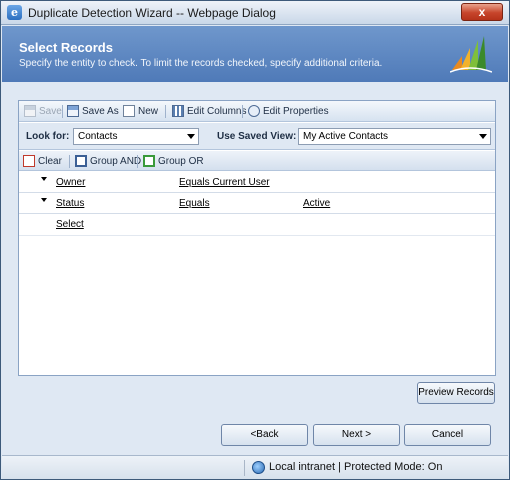  What do you see at coordinates (482, 12) in the screenshot?
I see `close-button: x` at bounding box center [482, 12].